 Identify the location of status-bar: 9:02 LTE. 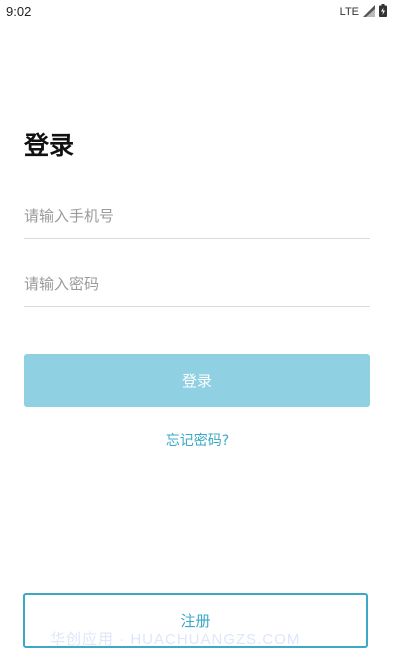
(197, 12).